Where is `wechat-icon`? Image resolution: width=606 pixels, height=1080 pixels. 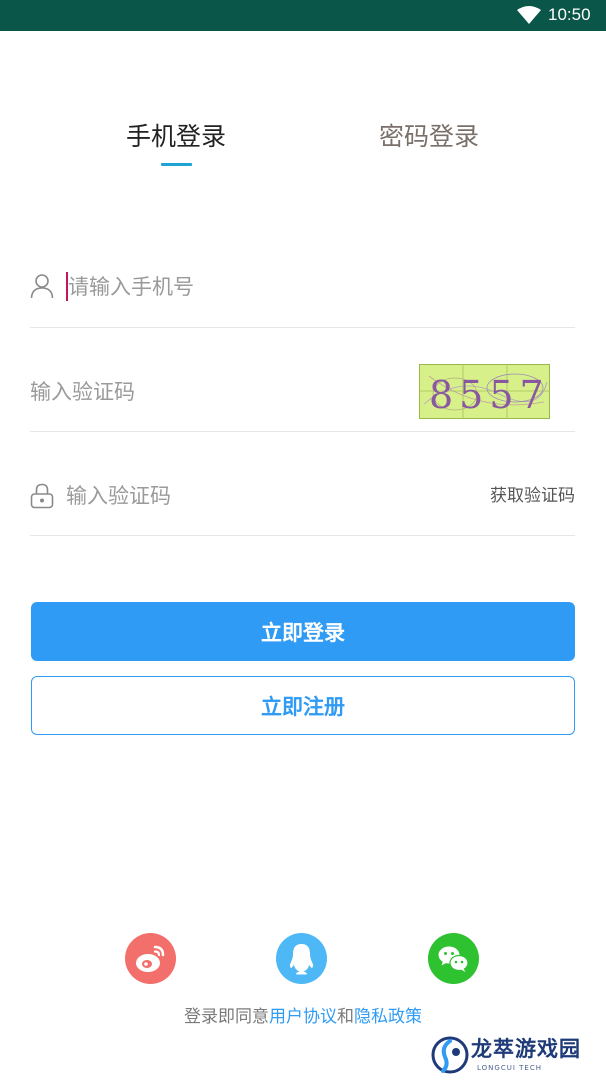
wechat-icon is located at coordinates (453, 959).